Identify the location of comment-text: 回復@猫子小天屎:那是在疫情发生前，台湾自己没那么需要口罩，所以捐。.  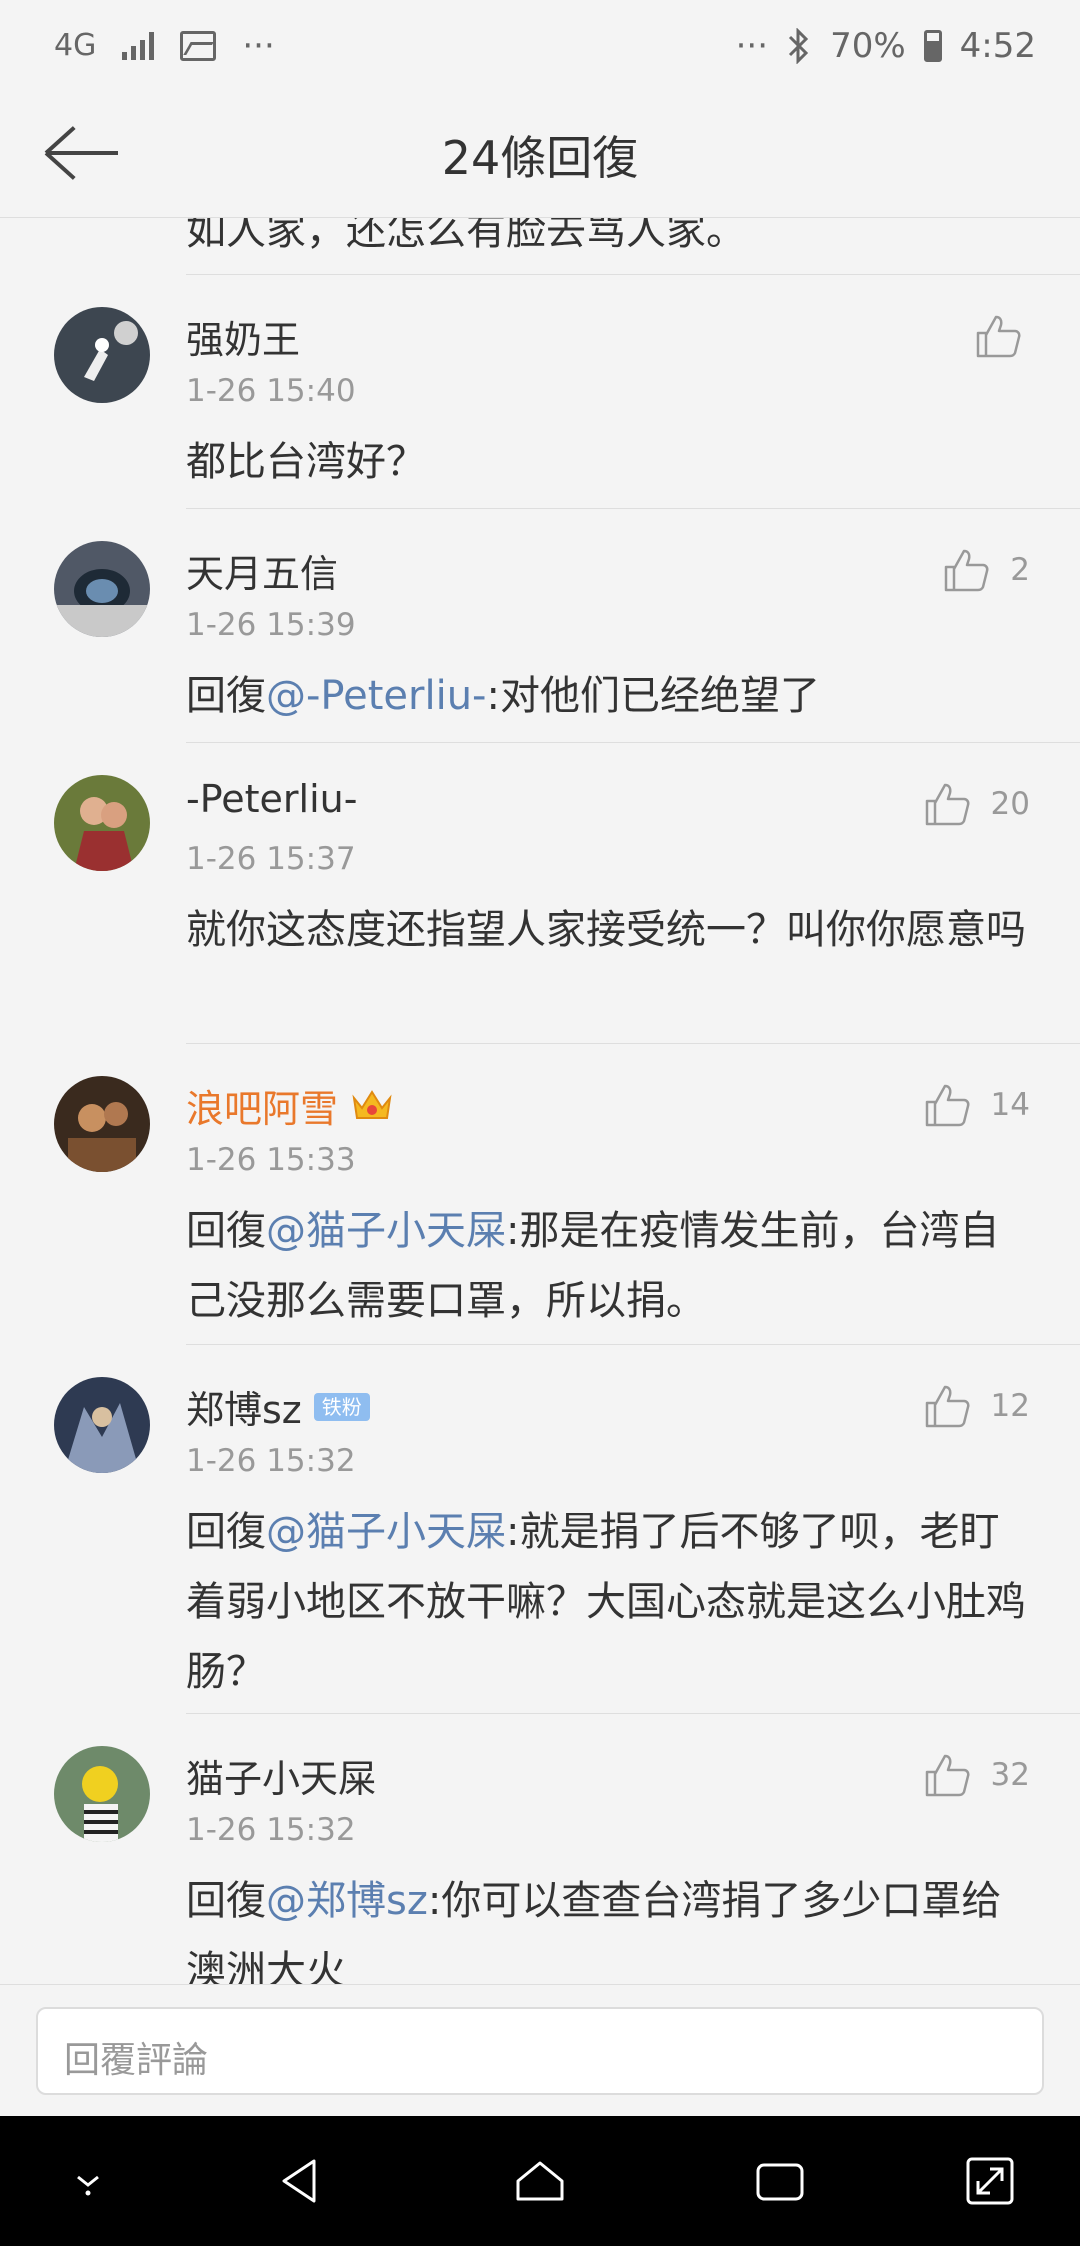
(593, 1266).